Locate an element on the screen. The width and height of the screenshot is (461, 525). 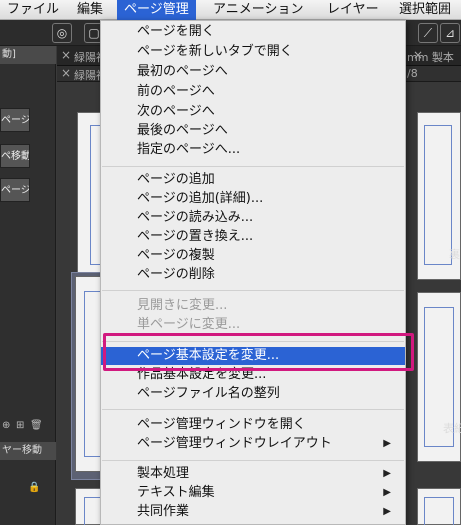
menu-item-duplicate-page: ページの複製 is located at coordinates (253, 256).